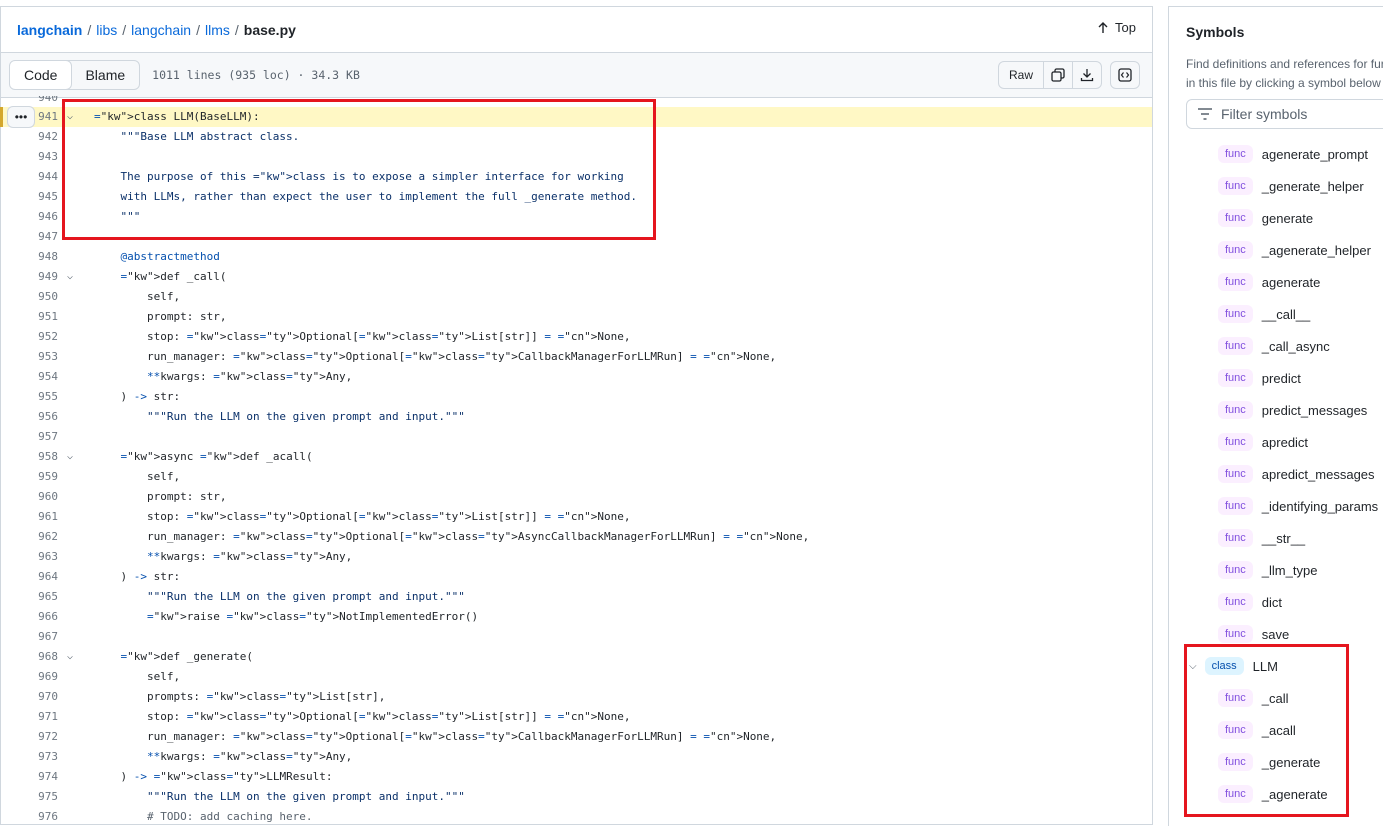 Image resolution: width=1383 pixels, height=826 pixels. I want to click on symbol-item: func __str__, so click(1261, 538).